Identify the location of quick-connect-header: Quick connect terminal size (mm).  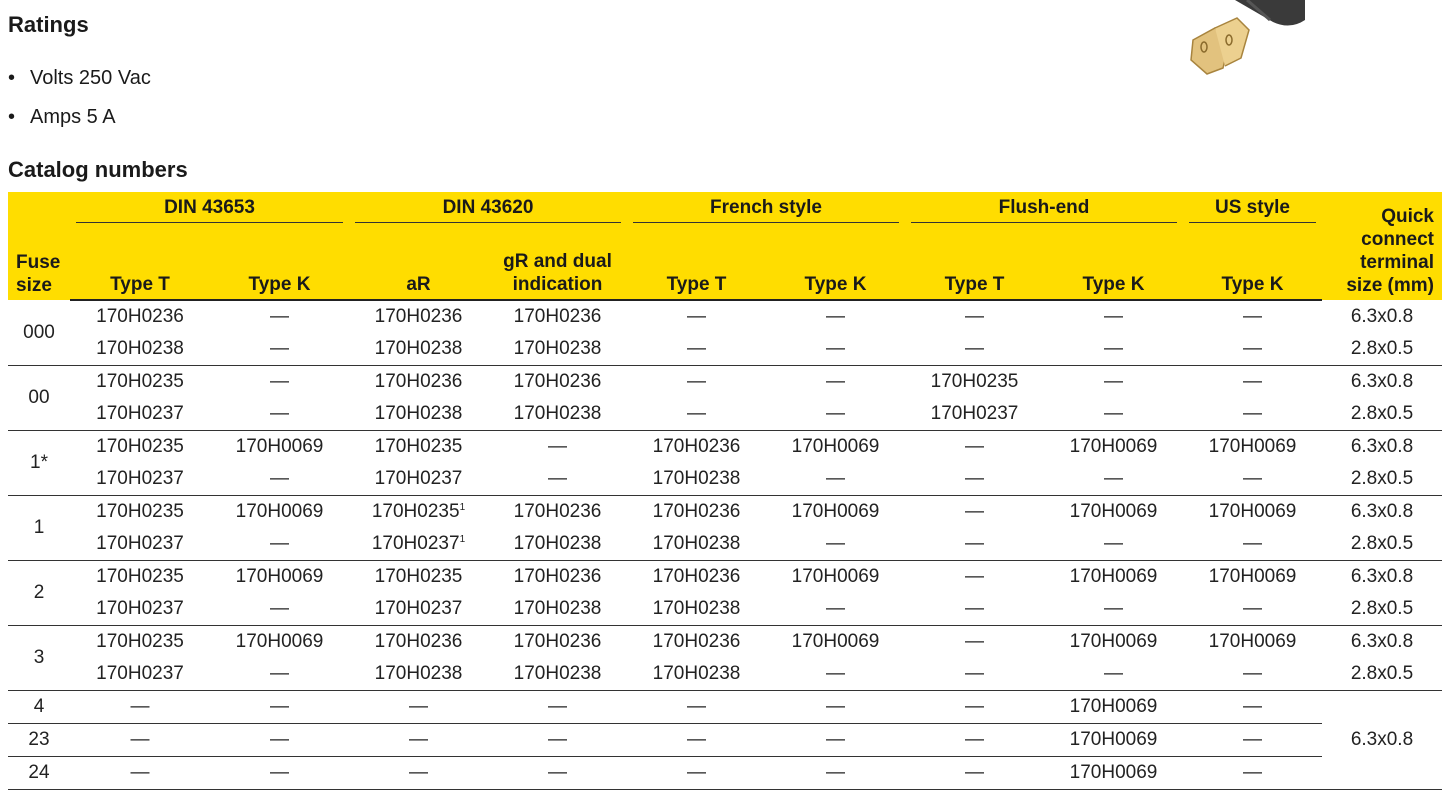
(1382, 246).